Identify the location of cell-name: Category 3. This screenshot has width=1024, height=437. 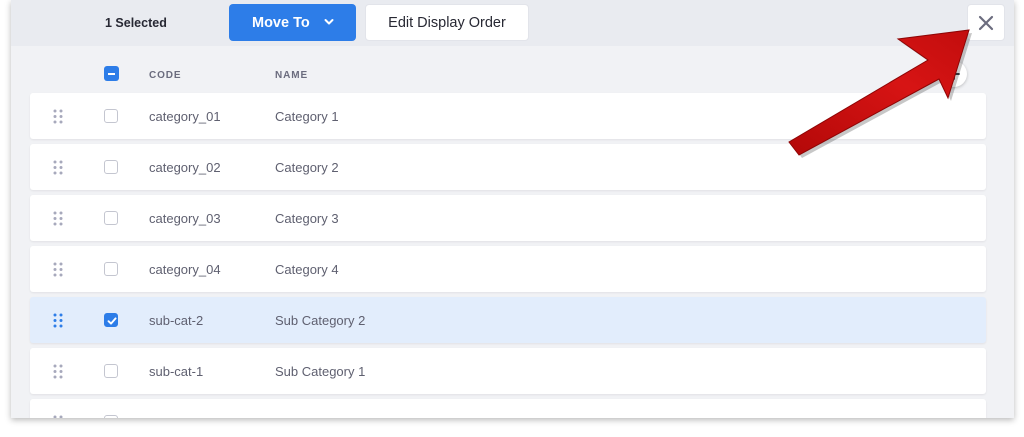
(307, 218).